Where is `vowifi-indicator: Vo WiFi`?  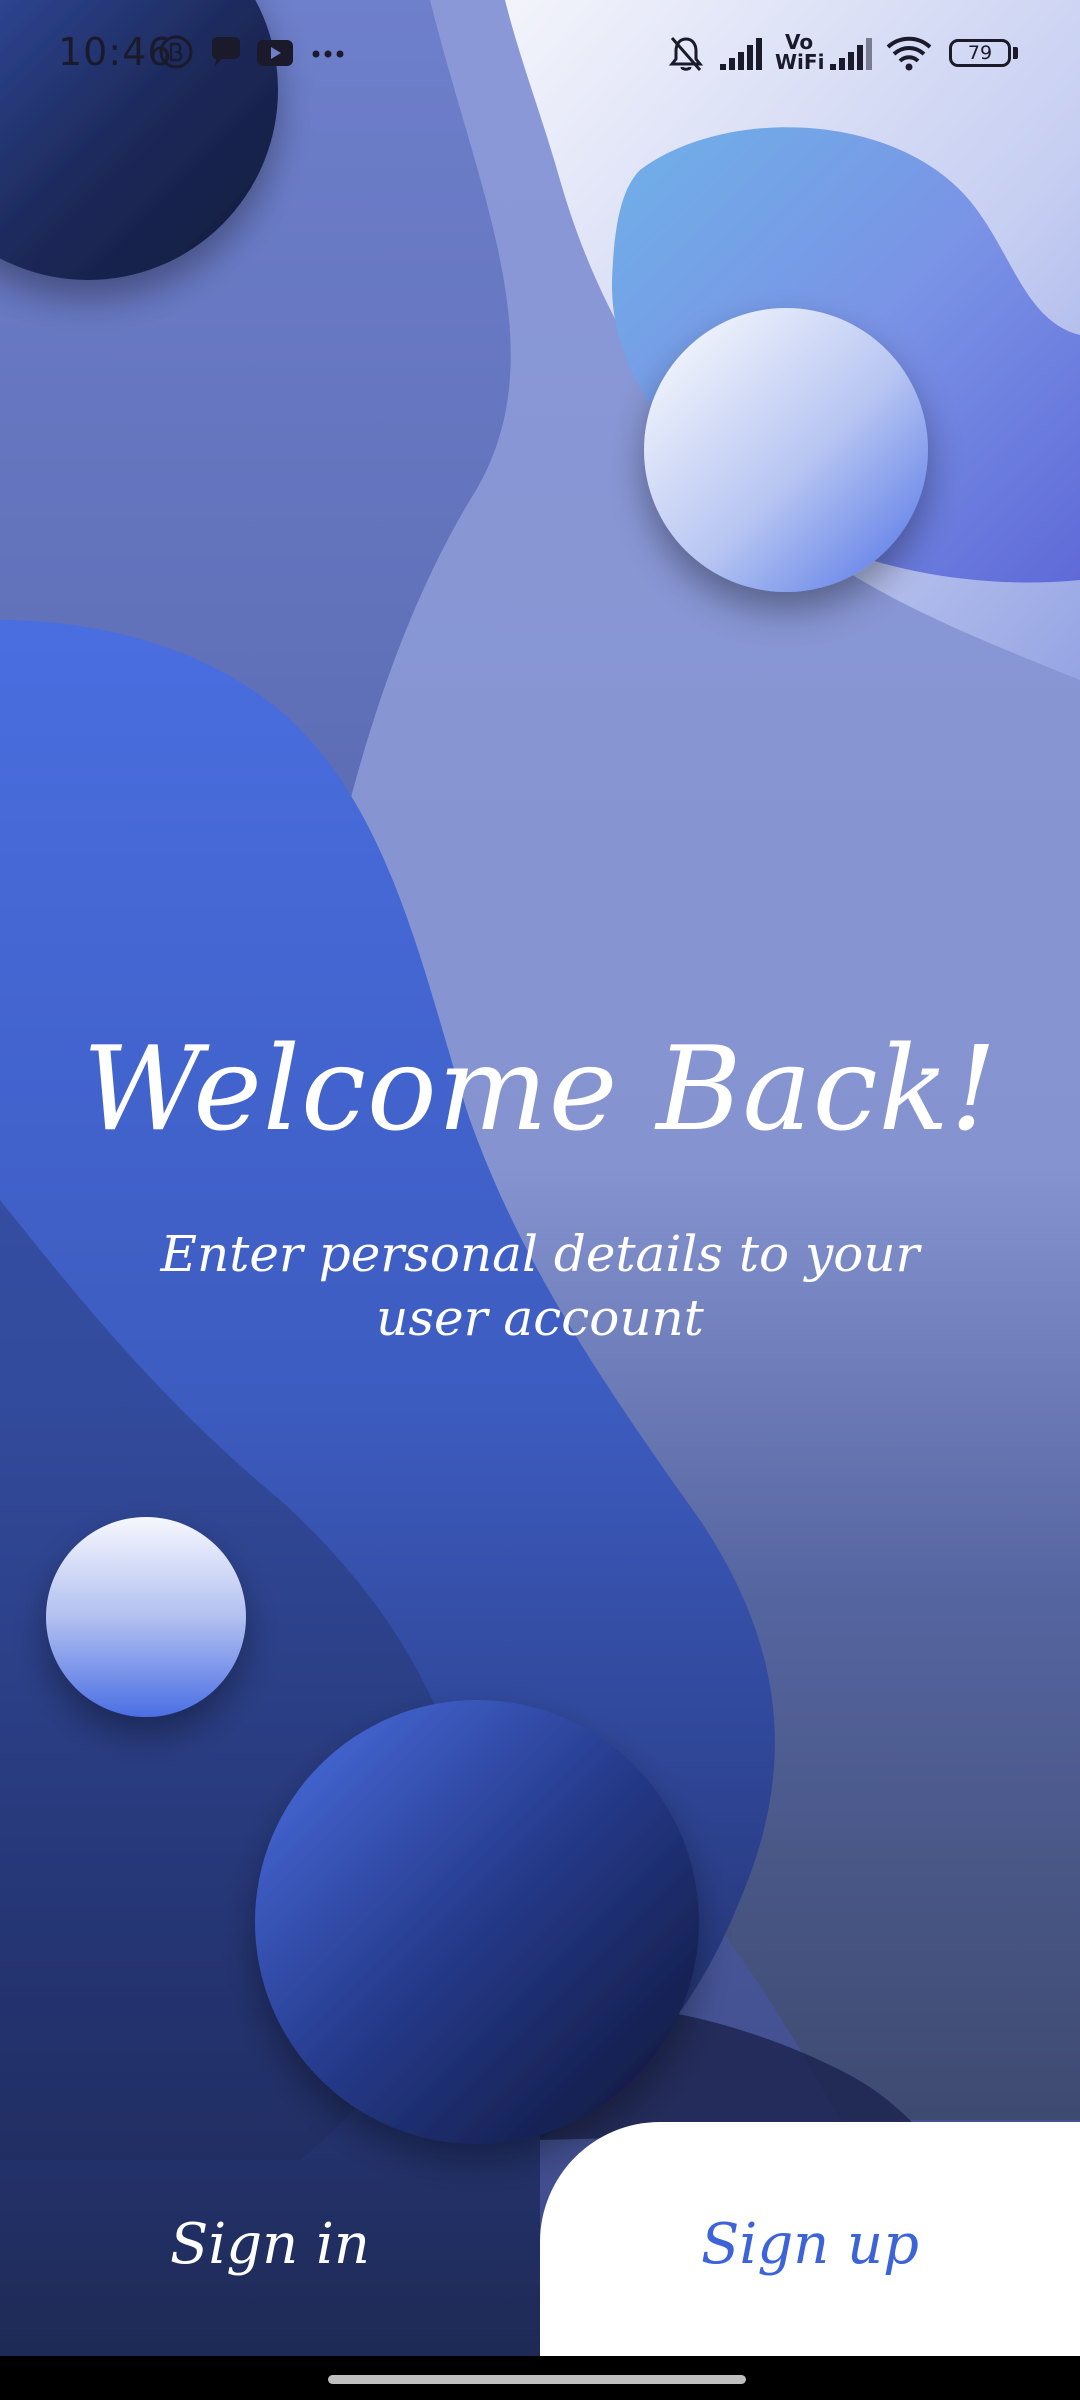
vowifi-indicator: Vo WiFi is located at coordinates (800, 52).